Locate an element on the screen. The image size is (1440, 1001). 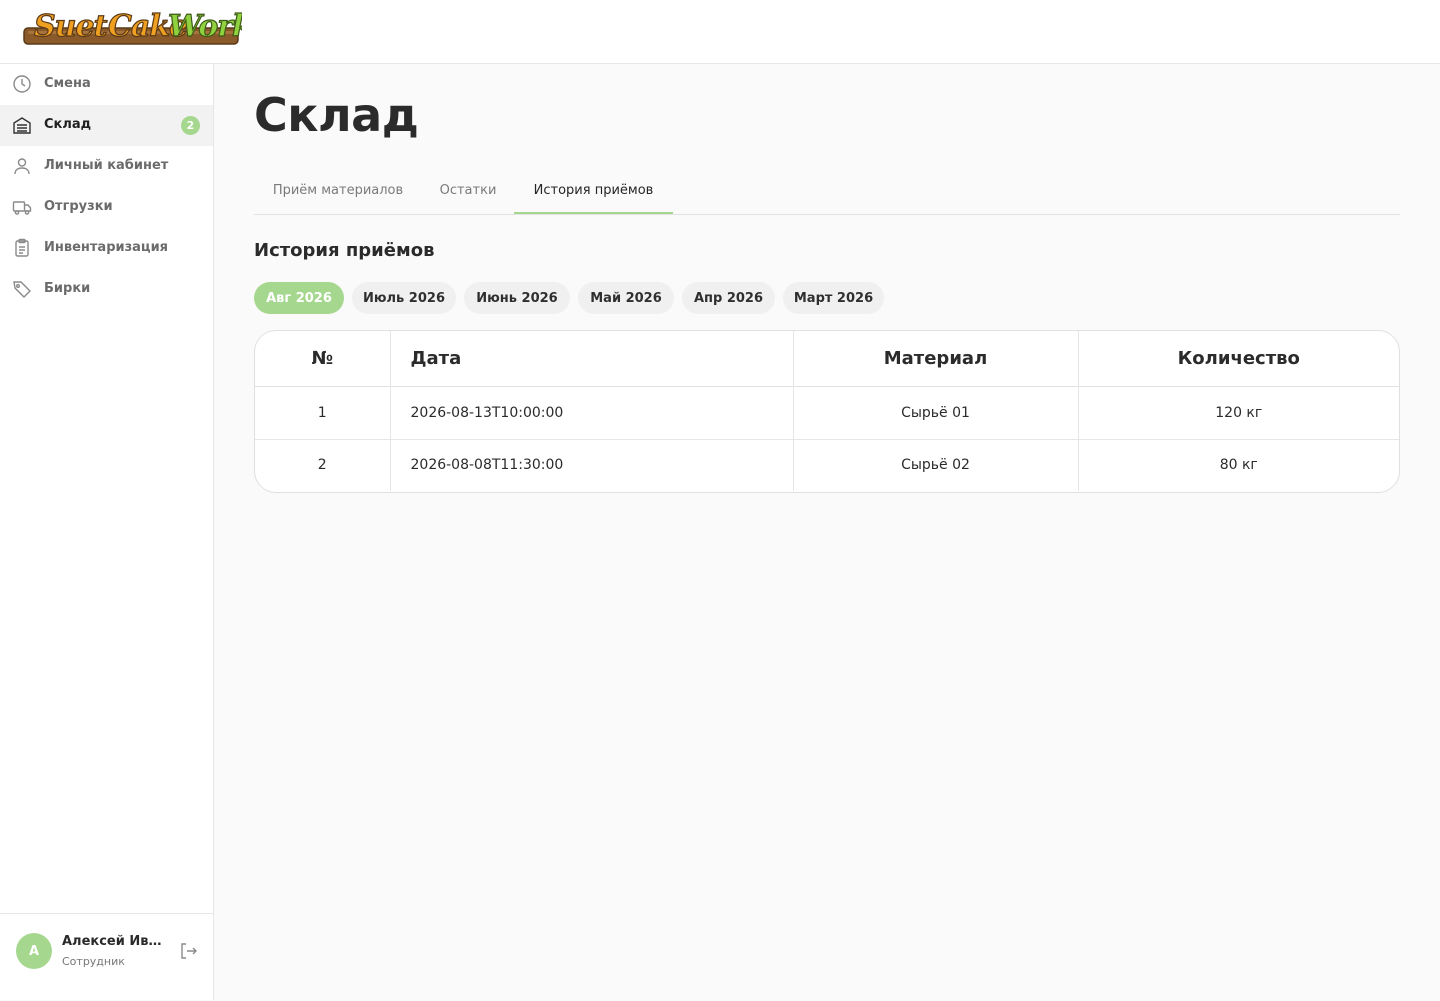
cell-material: Сырьё 02 is located at coordinates (936, 465).